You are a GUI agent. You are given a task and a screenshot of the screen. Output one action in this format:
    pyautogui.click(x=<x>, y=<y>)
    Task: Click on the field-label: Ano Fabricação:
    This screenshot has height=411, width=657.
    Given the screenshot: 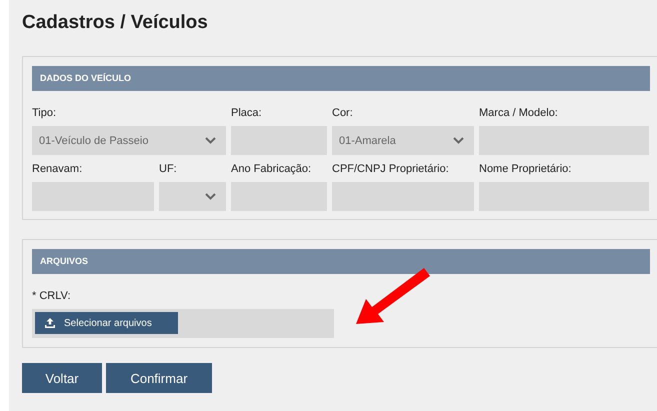 What is the action you would take?
    pyautogui.click(x=271, y=169)
    